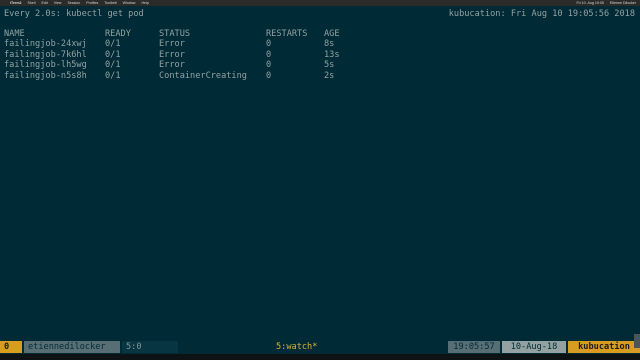 The image size is (640, 360). I want to click on pod-name: failingjob-24xwj, so click(45, 44).